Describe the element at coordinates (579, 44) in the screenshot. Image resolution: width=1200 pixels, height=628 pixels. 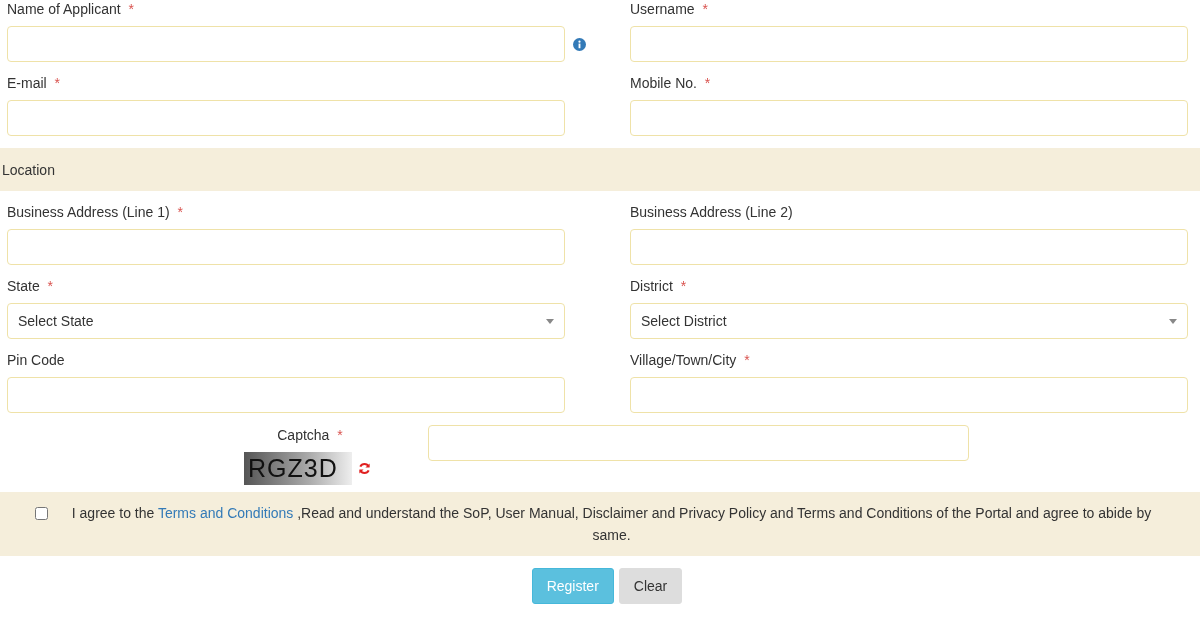
I see `info-icon` at that location.